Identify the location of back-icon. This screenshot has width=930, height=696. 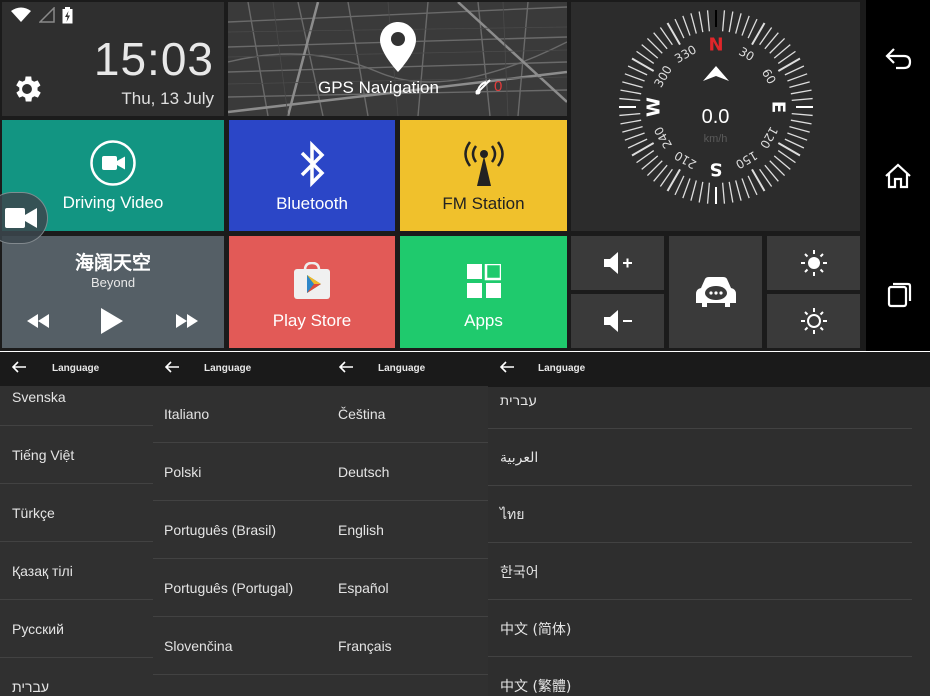
(898, 58).